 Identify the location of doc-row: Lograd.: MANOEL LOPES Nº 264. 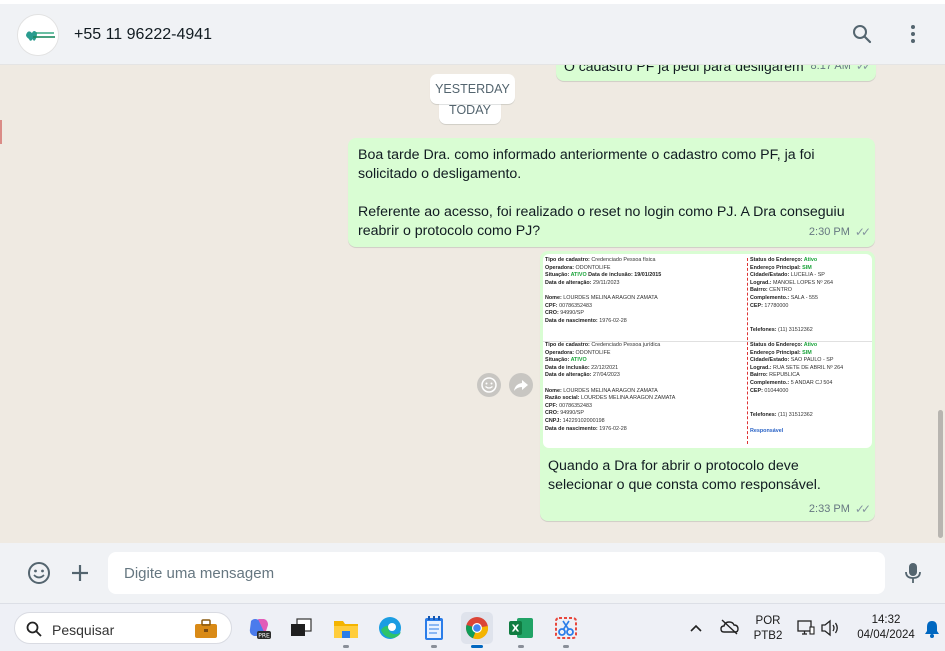
(810, 284).